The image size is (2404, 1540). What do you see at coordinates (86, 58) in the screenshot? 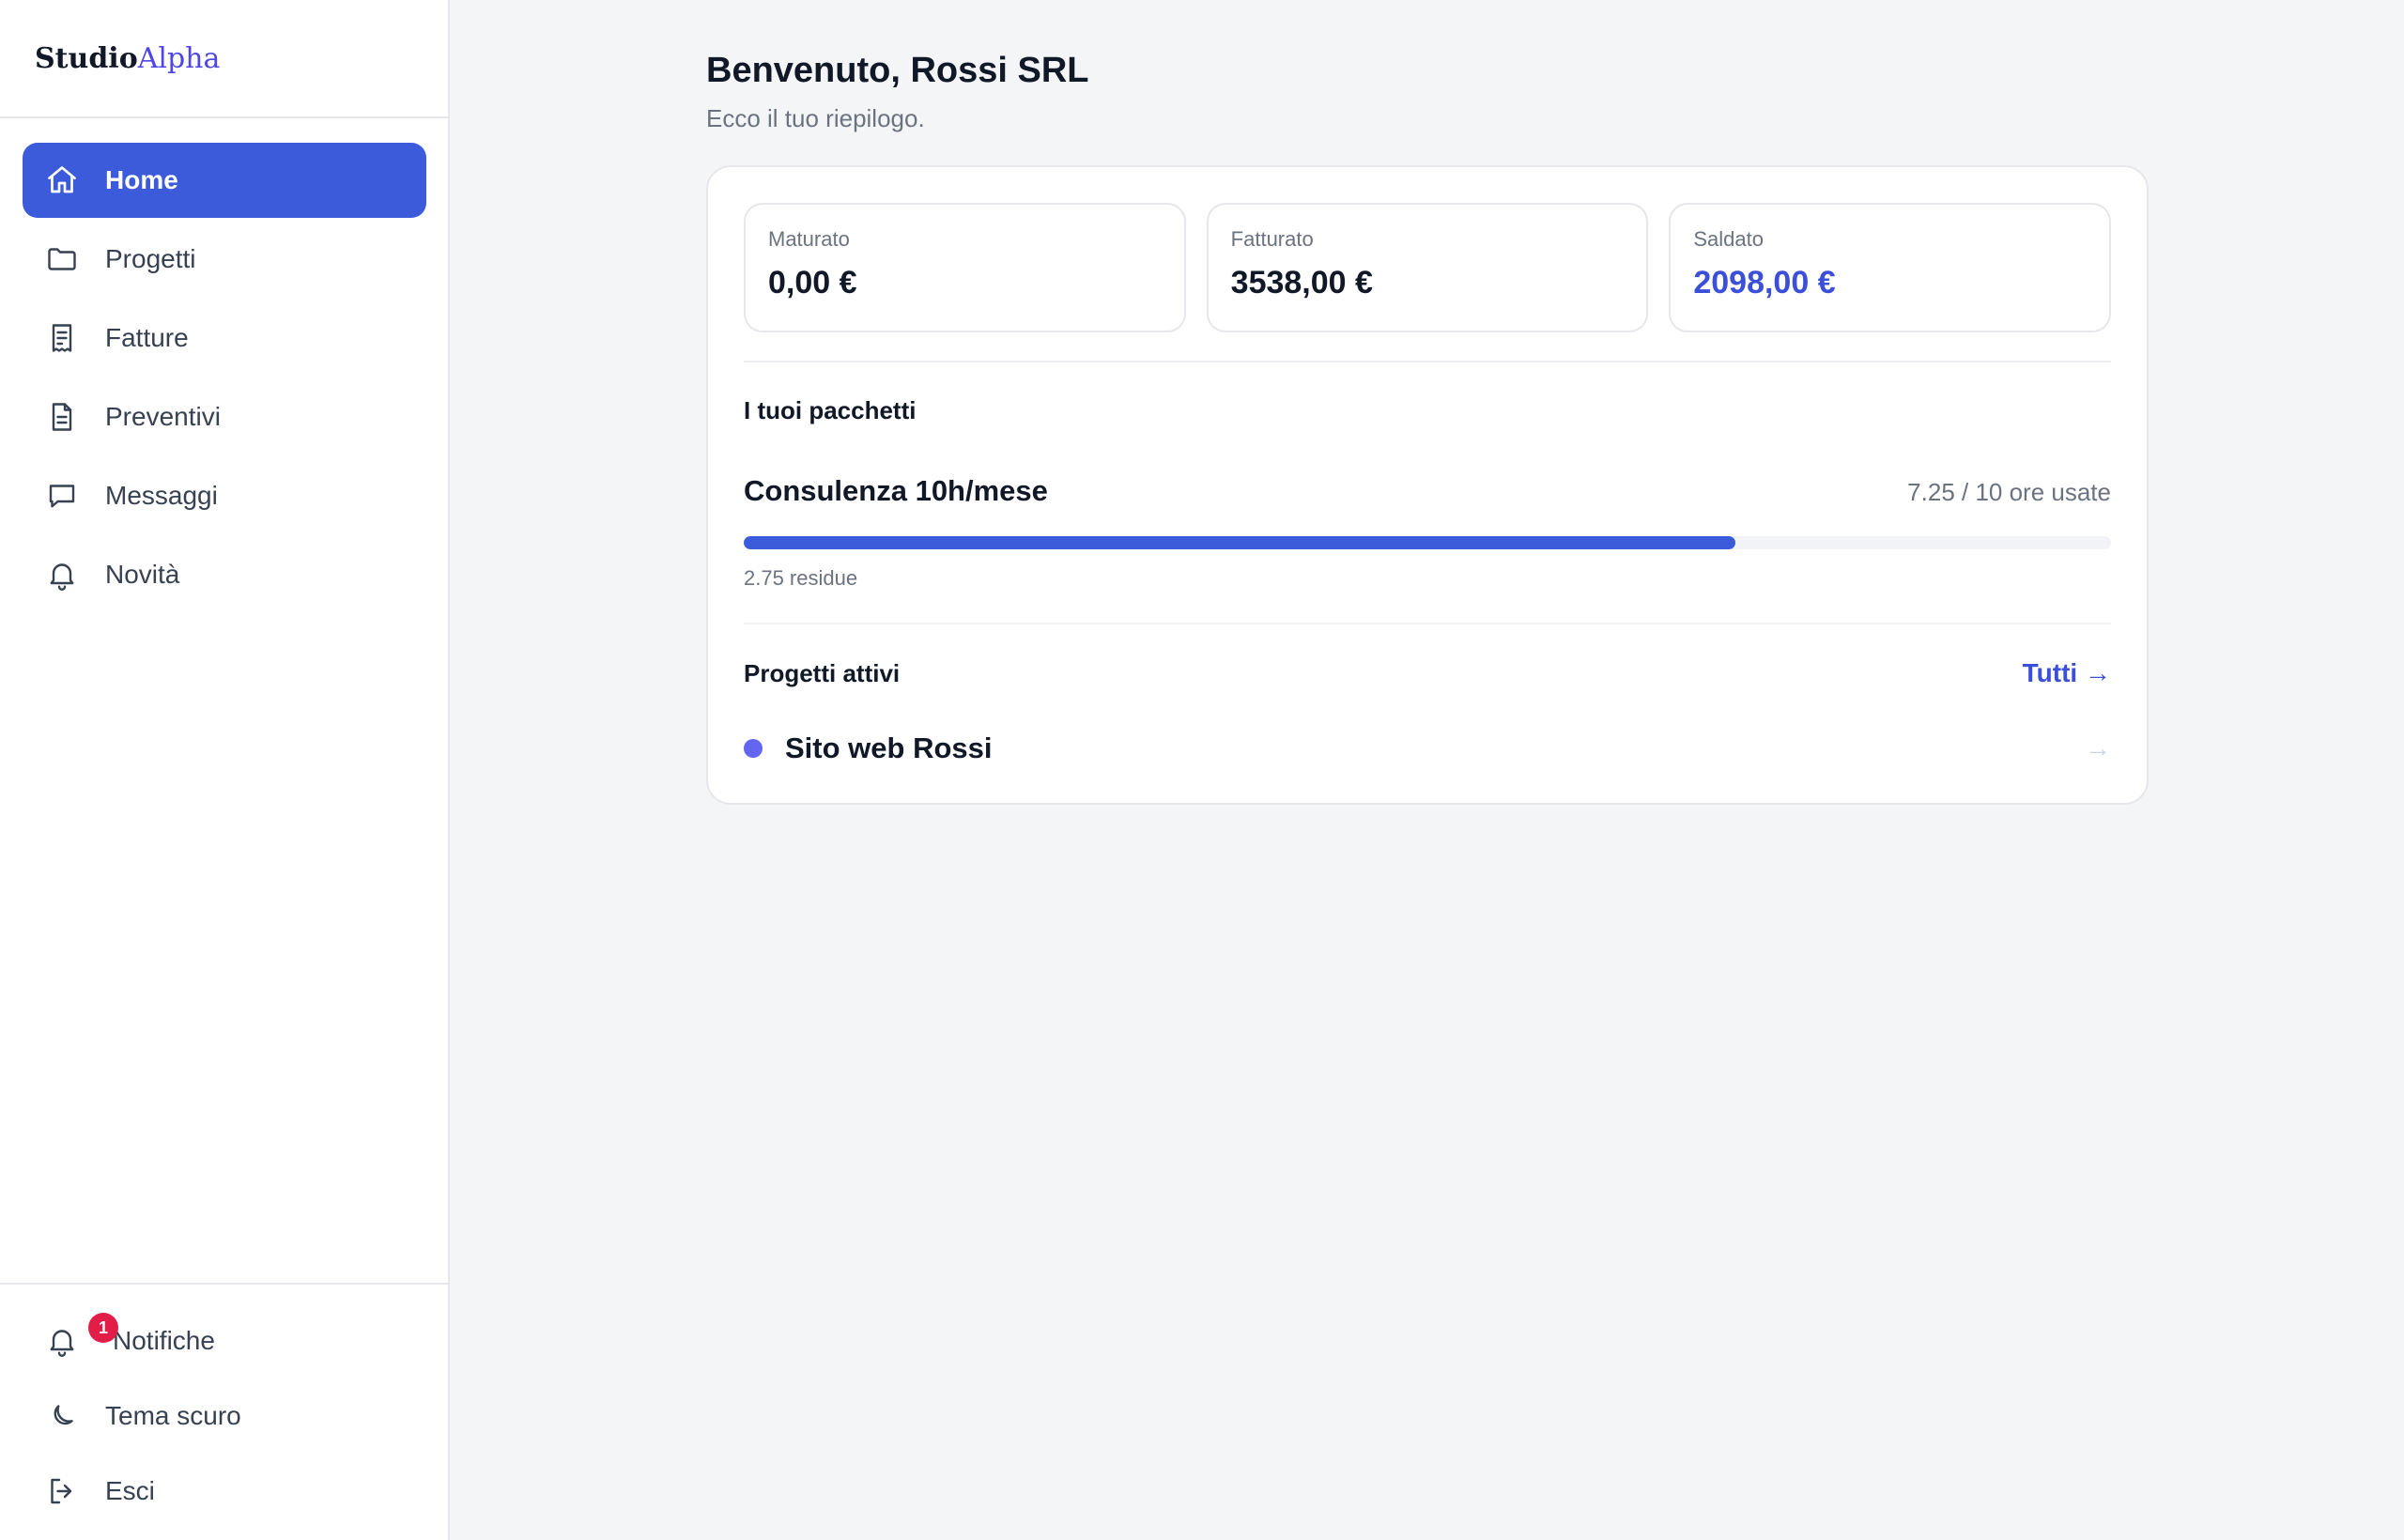
I see `brand-name-part1: Studio` at bounding box center [86, 58].